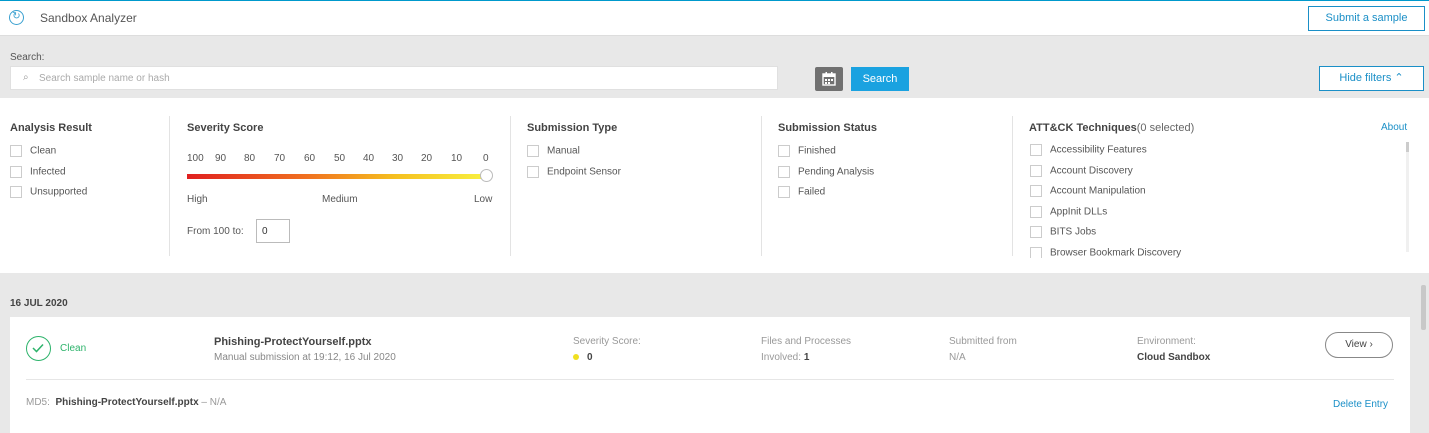  What do you see at coordinates (73, 348) in the screenshot?
I see `status-badge: Clean` at bounding box center [73, 348].